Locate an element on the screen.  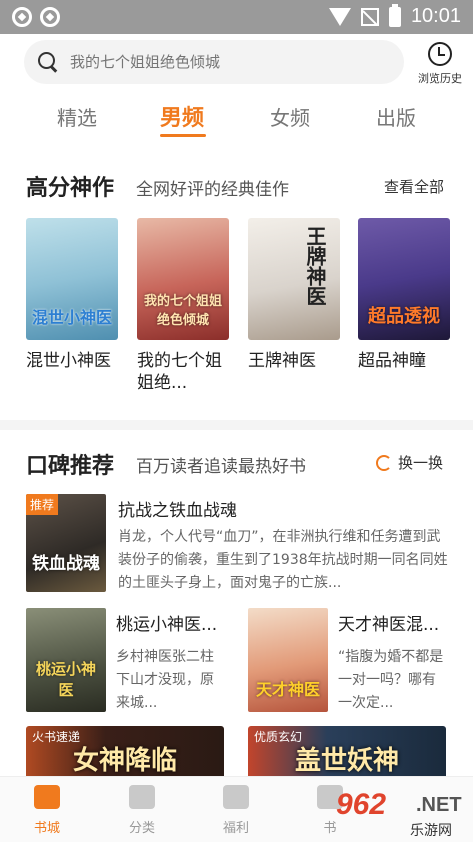
refresh-label: 换一换 is located at coordinates (421, 463).